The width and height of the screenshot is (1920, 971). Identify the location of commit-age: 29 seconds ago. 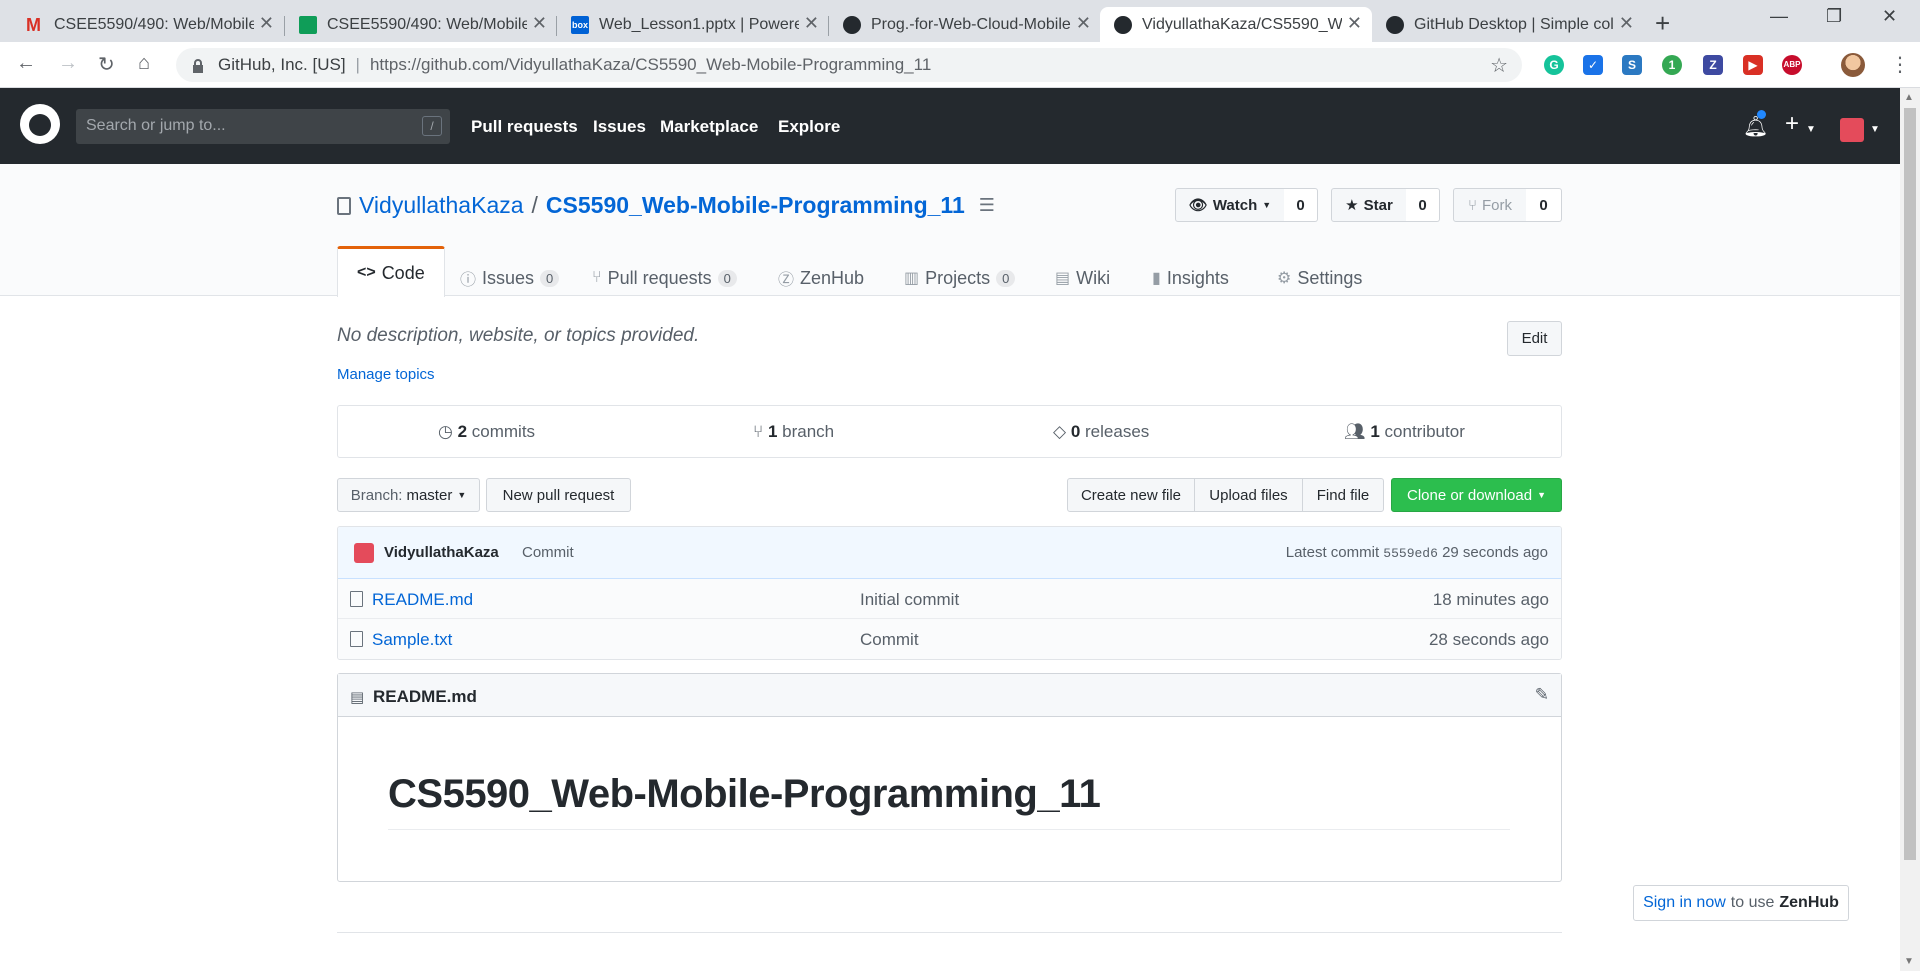
(1495, 552).